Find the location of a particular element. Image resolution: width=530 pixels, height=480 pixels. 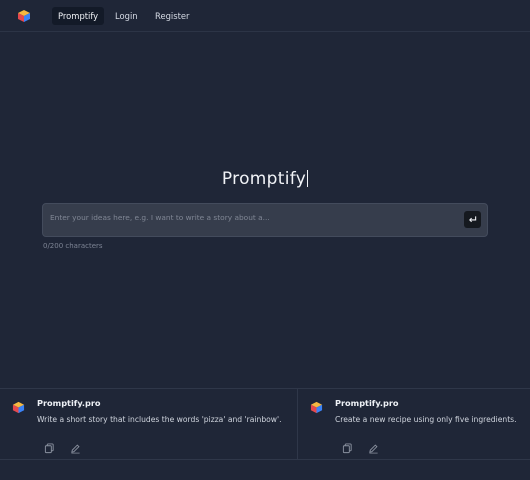

submit-button is located at coordinates (472, 219).